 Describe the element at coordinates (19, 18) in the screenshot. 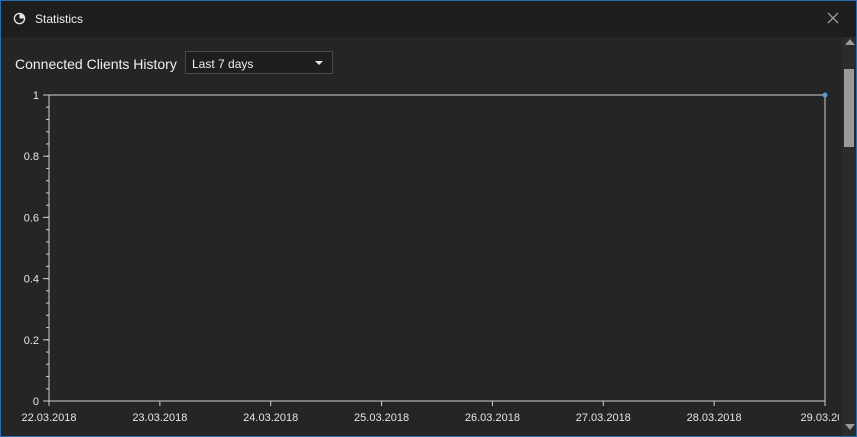

I see `pie-chart-icon` at that location.